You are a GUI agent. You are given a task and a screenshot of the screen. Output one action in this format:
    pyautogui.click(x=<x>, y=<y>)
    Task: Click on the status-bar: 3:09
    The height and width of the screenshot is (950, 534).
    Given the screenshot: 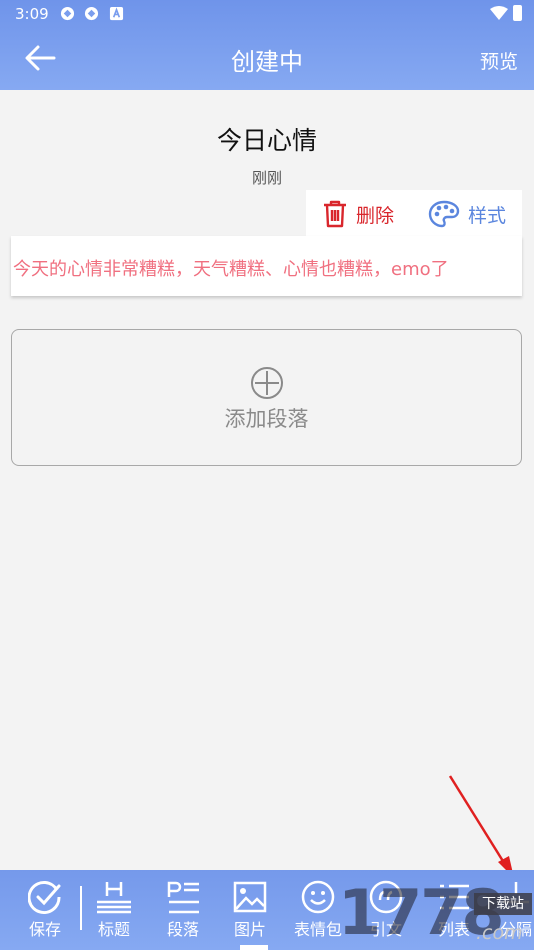 What is the action you would take?
    pyautogui.click(x=267, y=14)
    